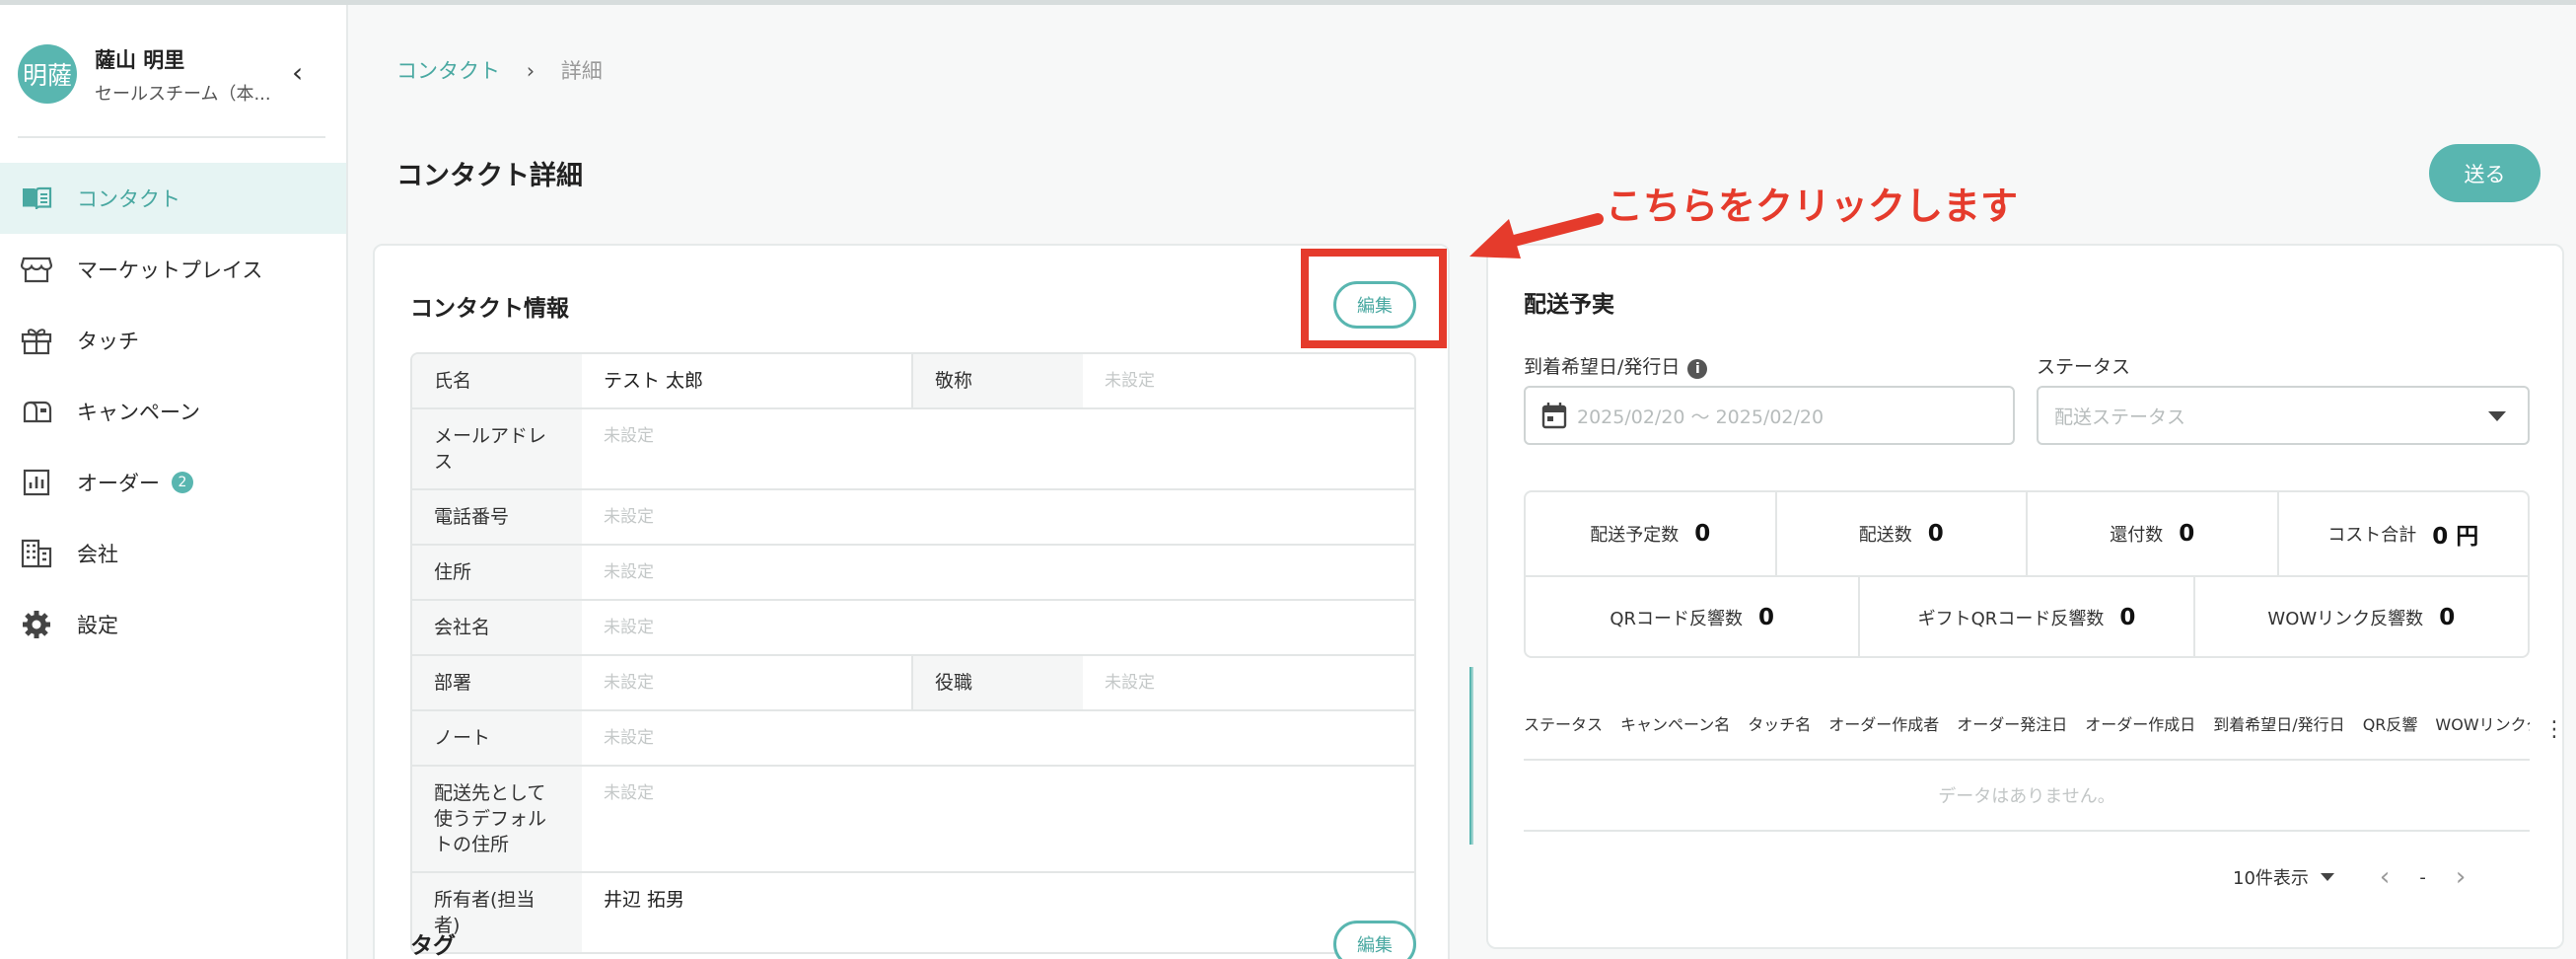  I want to click on gift-icon, so click(36, 340).